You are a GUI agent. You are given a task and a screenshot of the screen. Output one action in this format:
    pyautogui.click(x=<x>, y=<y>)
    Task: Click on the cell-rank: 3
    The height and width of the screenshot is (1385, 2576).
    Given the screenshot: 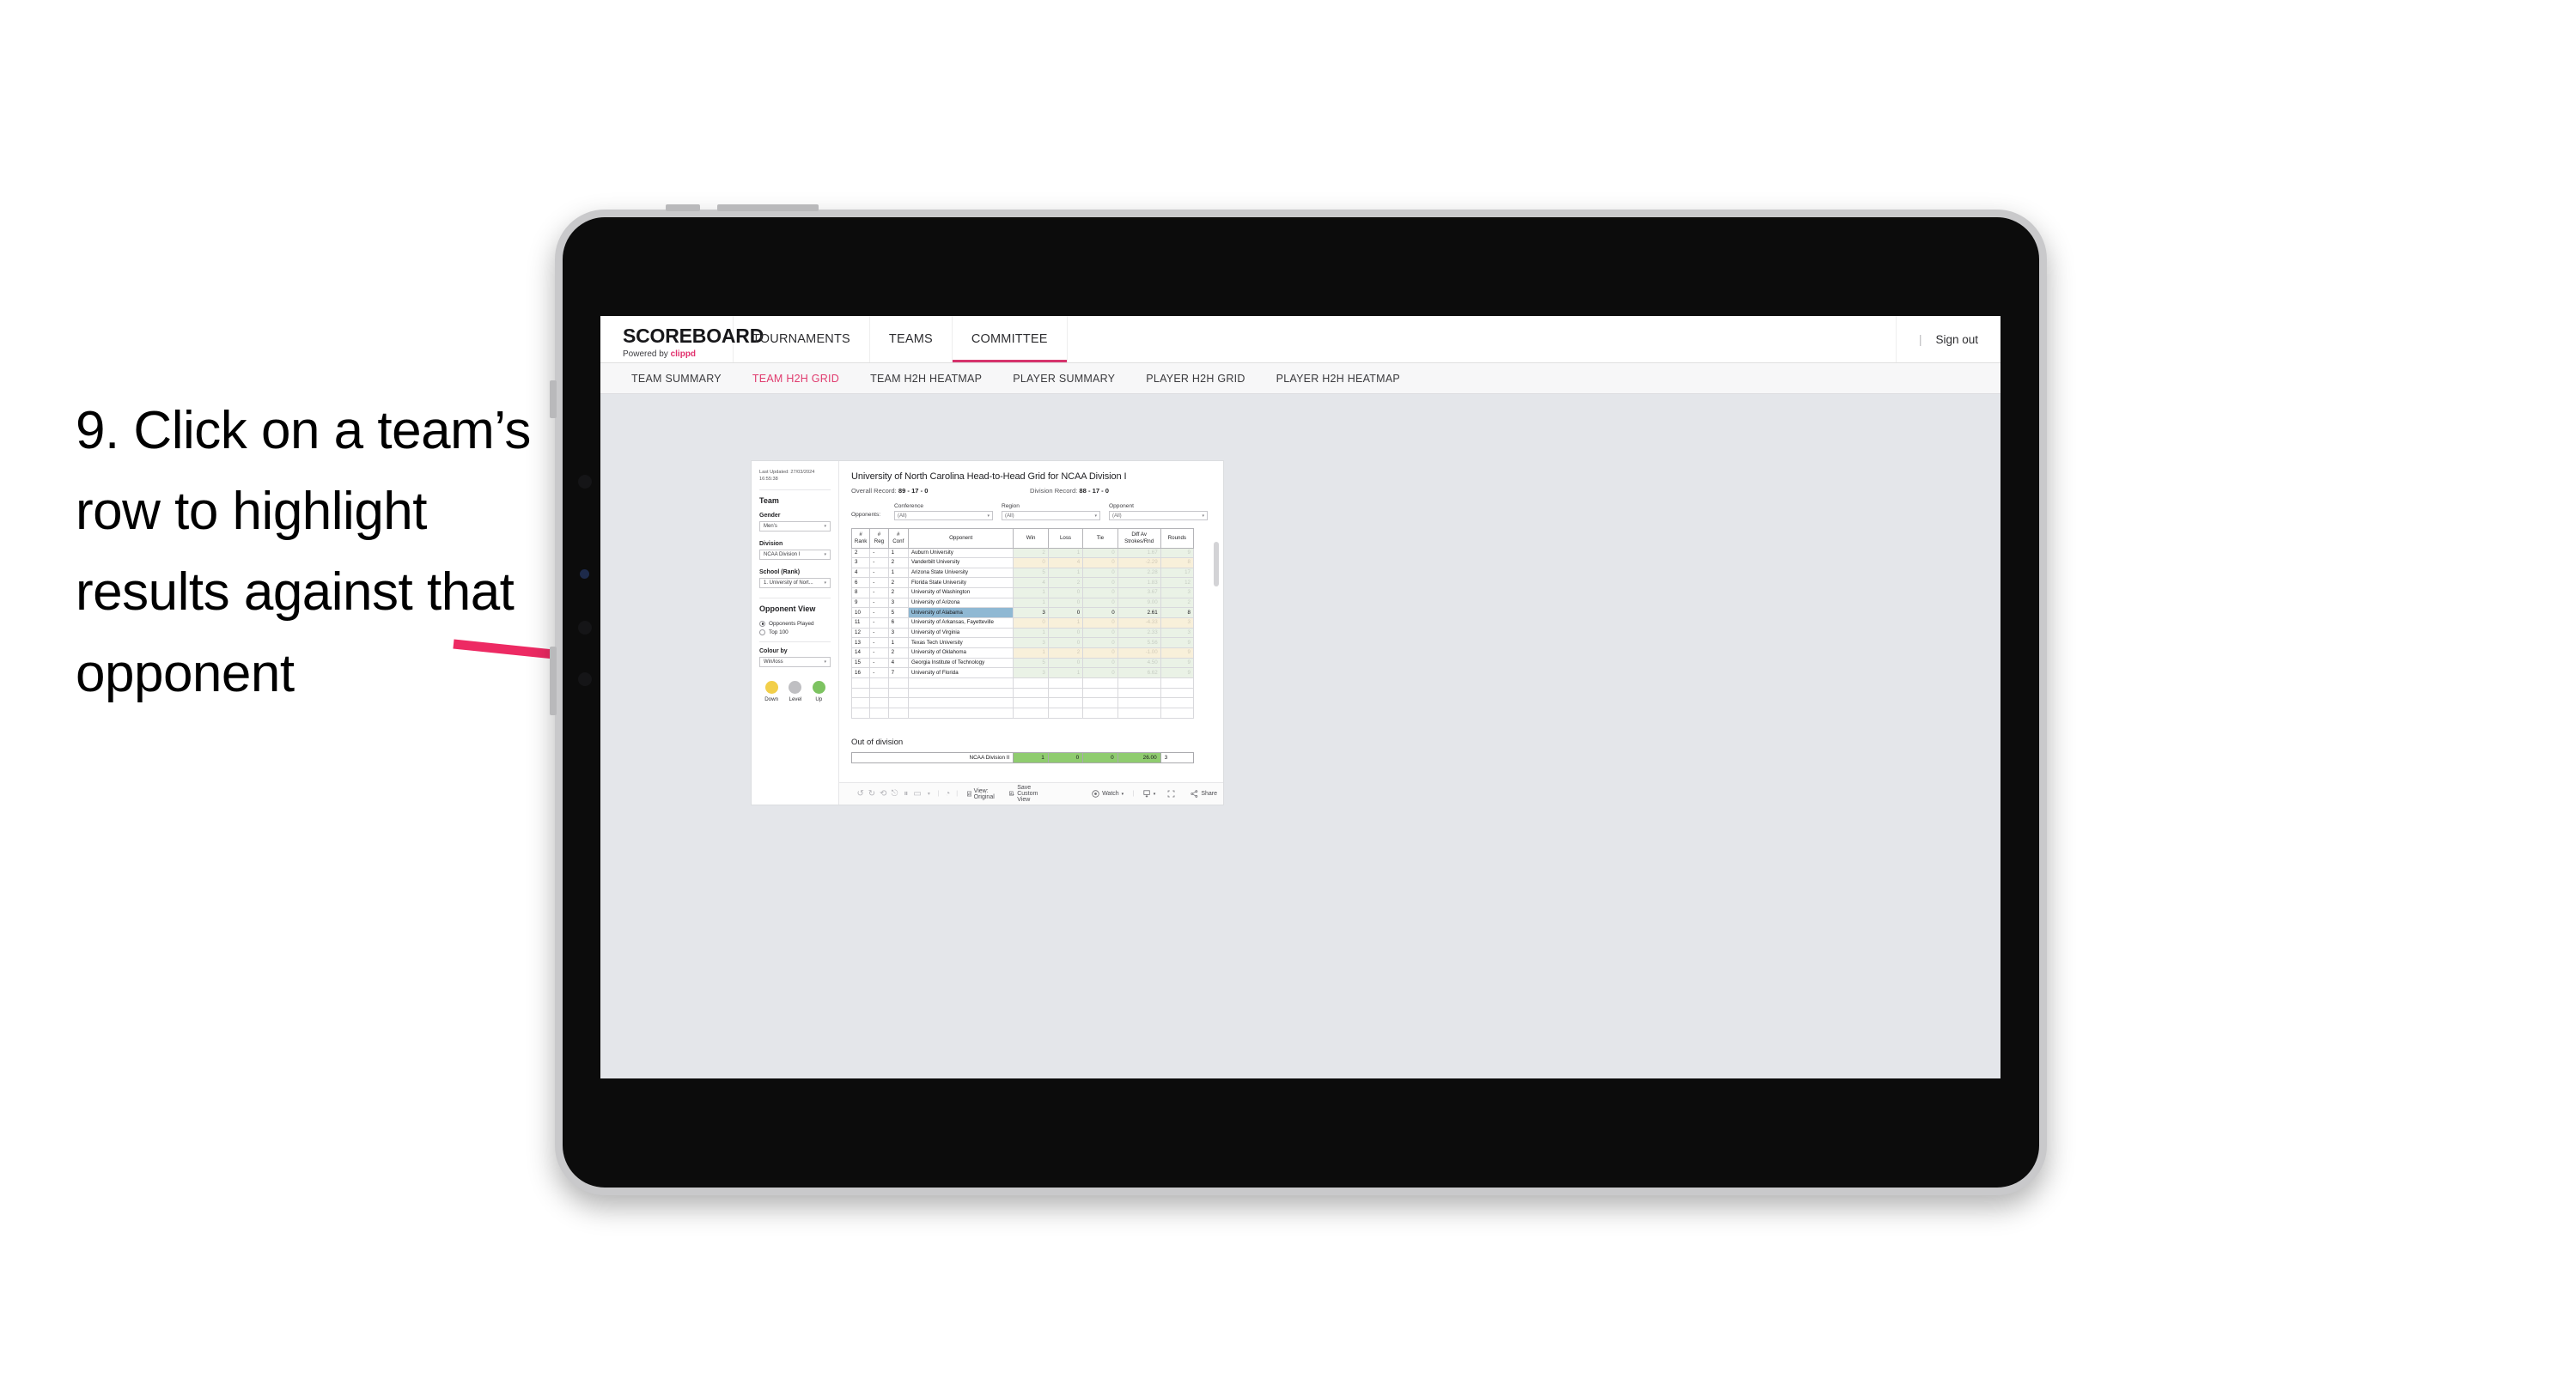 What is the action you would take?
    pyautogui.click(x=860, y=562)
    